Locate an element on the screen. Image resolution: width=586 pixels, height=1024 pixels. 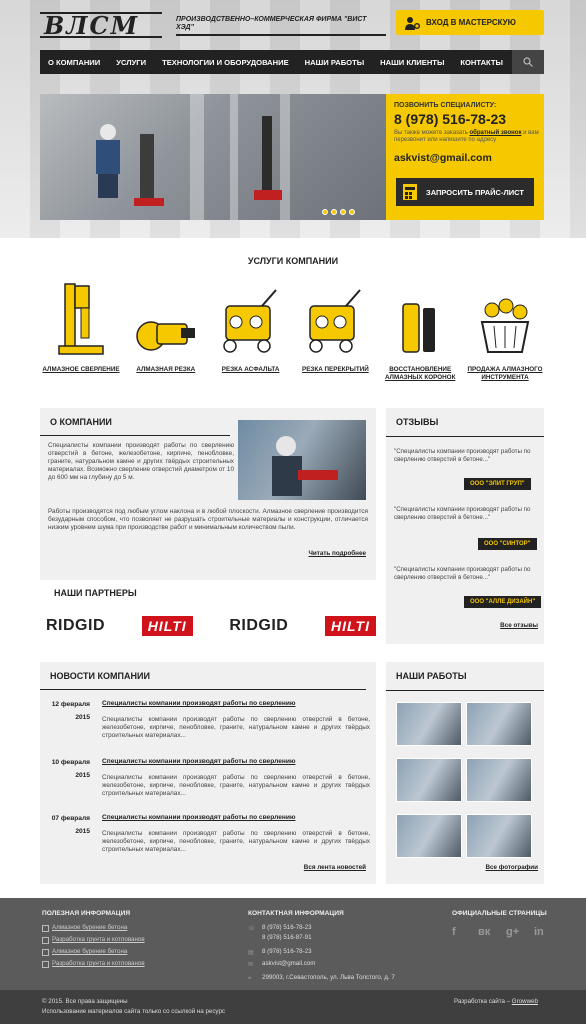
vk-icon: вк is located at coordinates (484, 932).